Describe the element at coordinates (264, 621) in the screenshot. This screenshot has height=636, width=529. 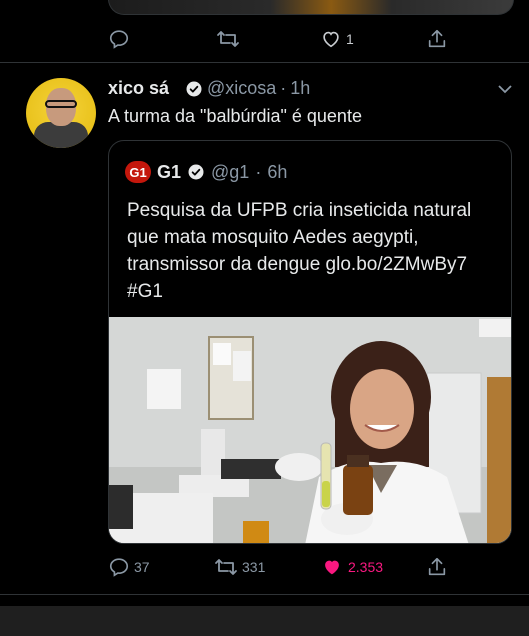
I see `bottom-bar` at that location.